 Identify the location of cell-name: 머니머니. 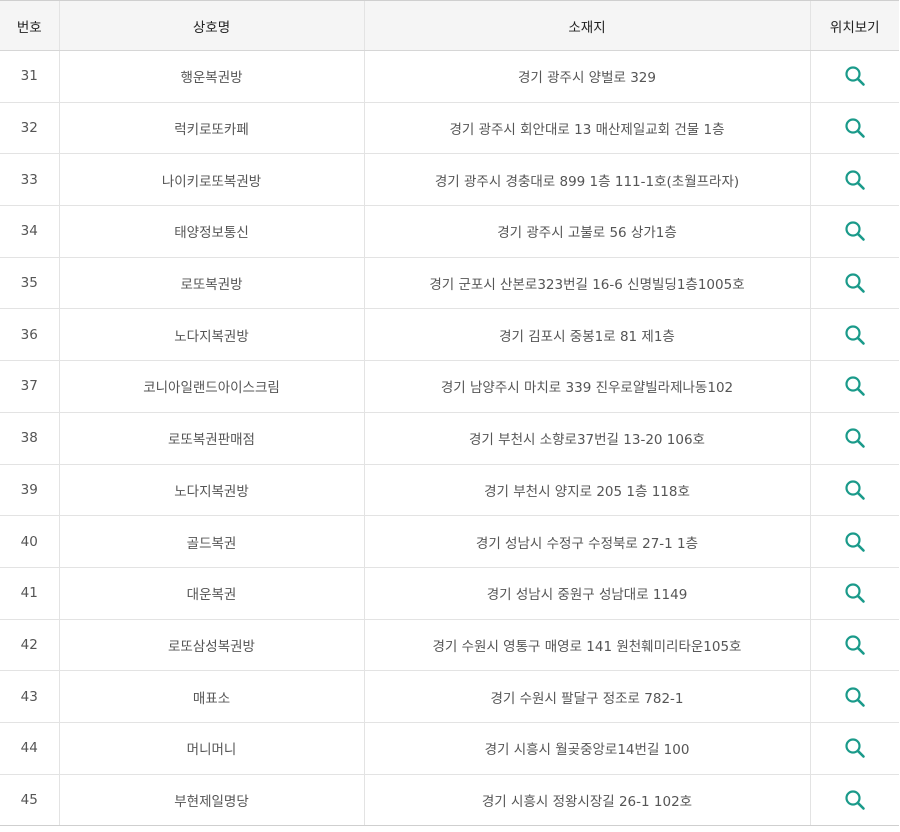
(211, 748).